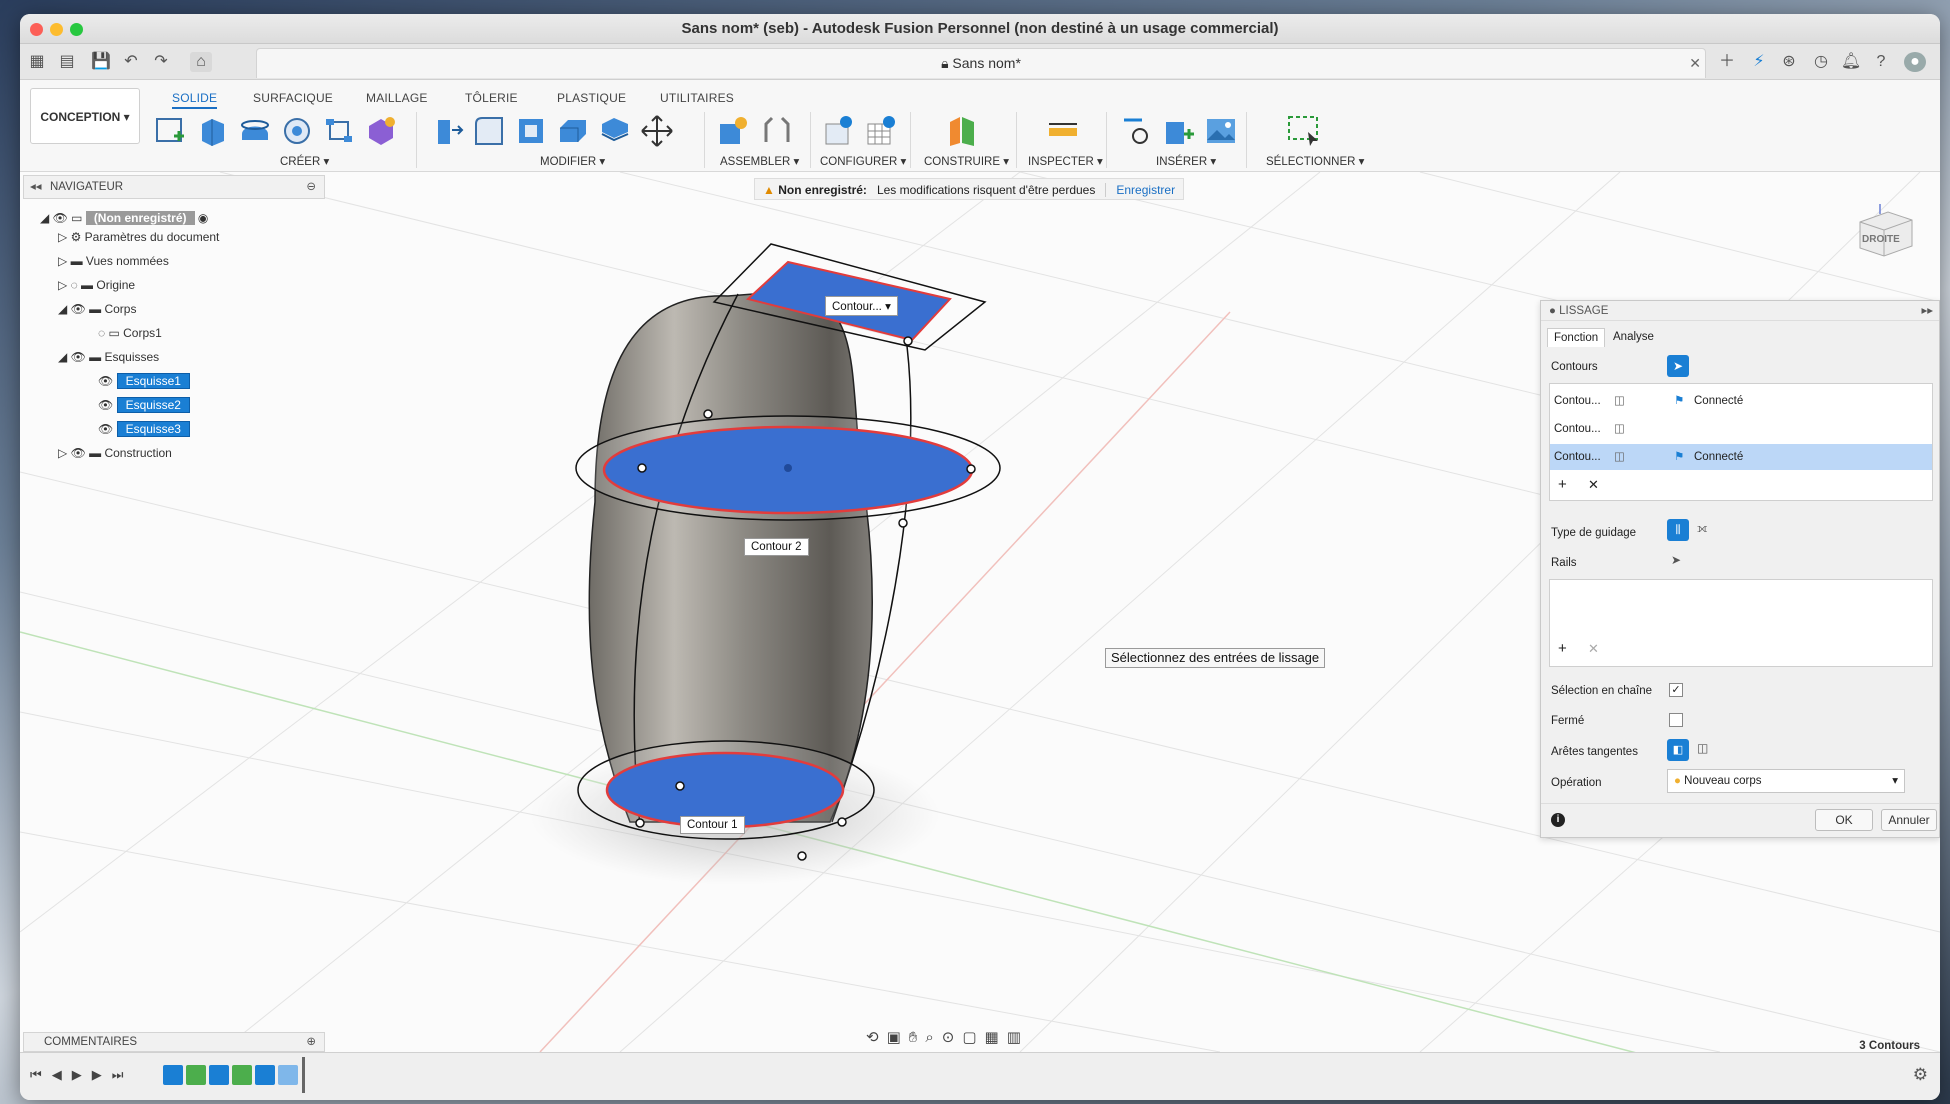 The width and height of the screenshot is (1950, 1104). I want to click on group-construire: CONSTRUIRE ▾, so click(966, 161).